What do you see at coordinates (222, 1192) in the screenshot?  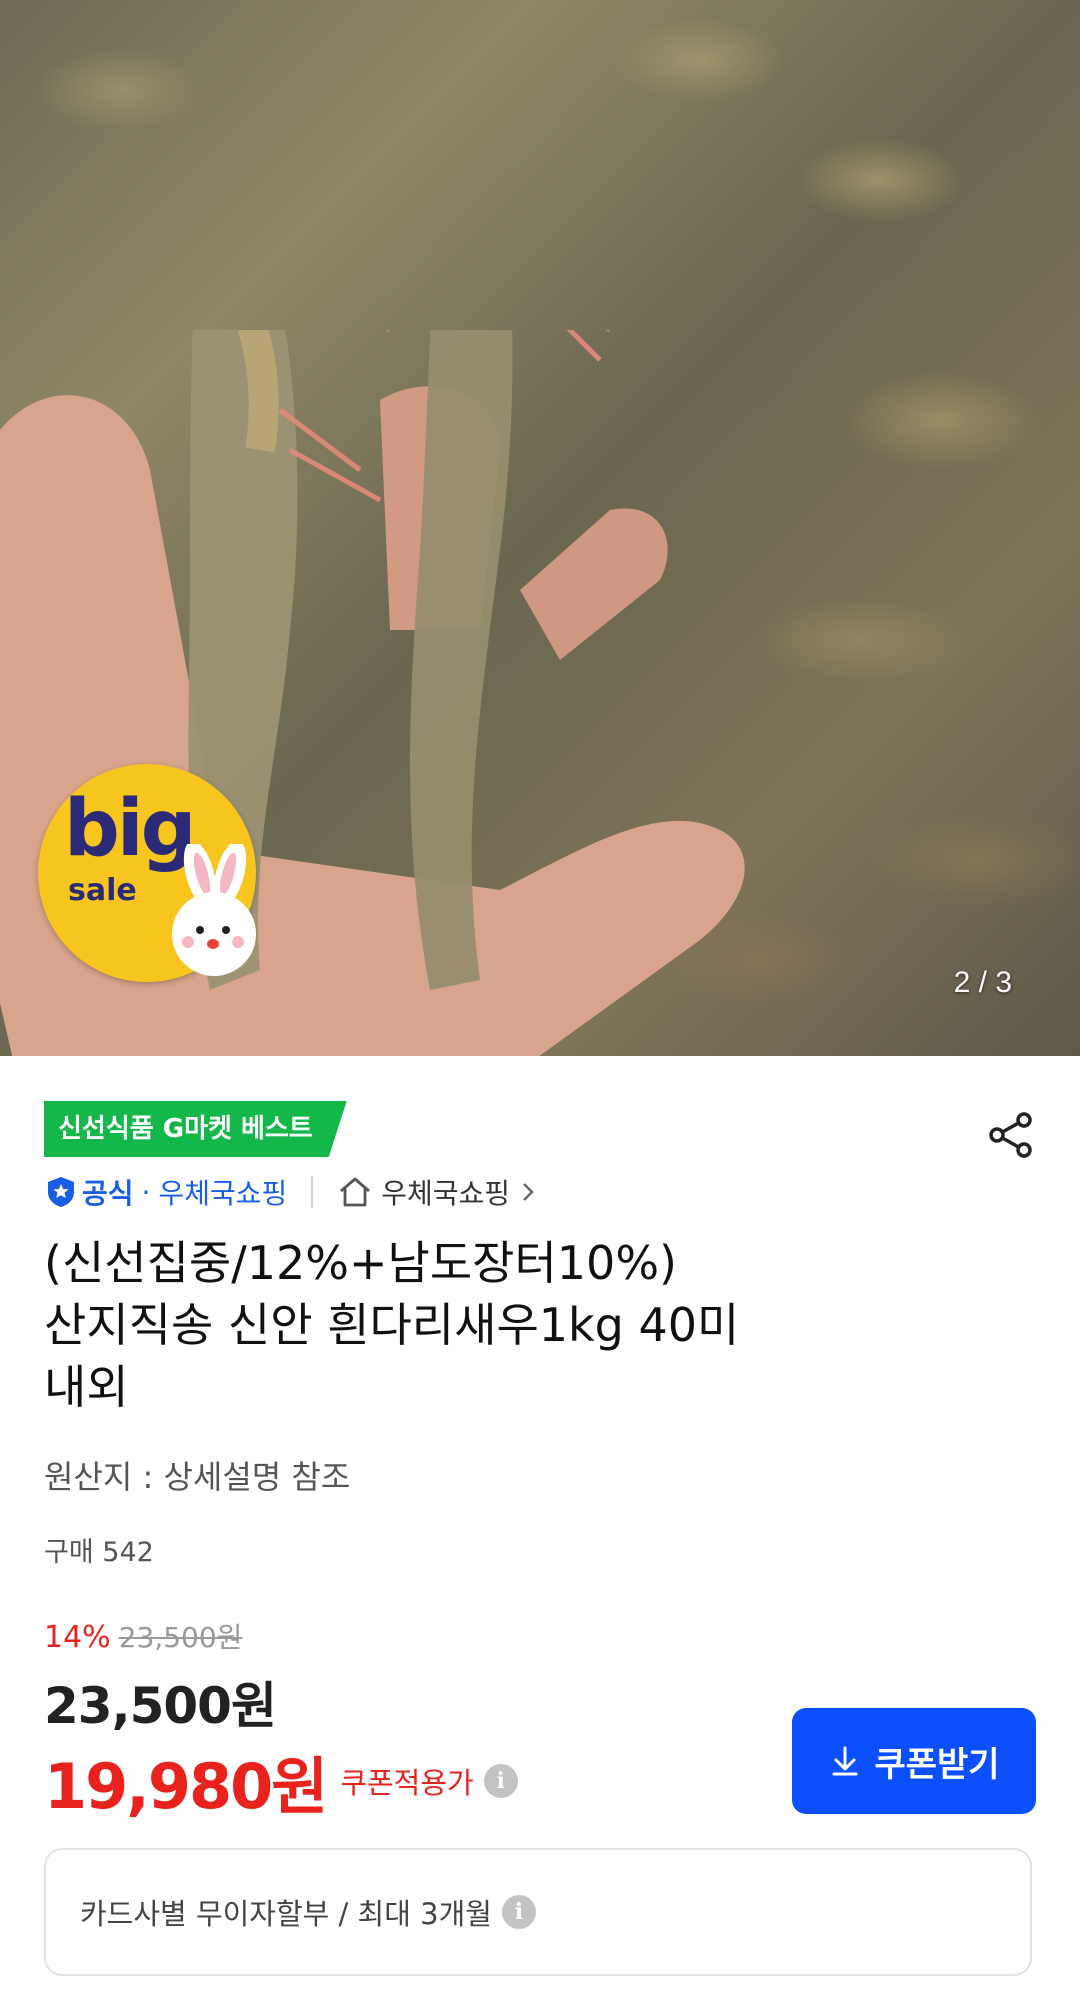 I see `seller-link: 우체국쇼핑` at bounding box center [222, 1192].